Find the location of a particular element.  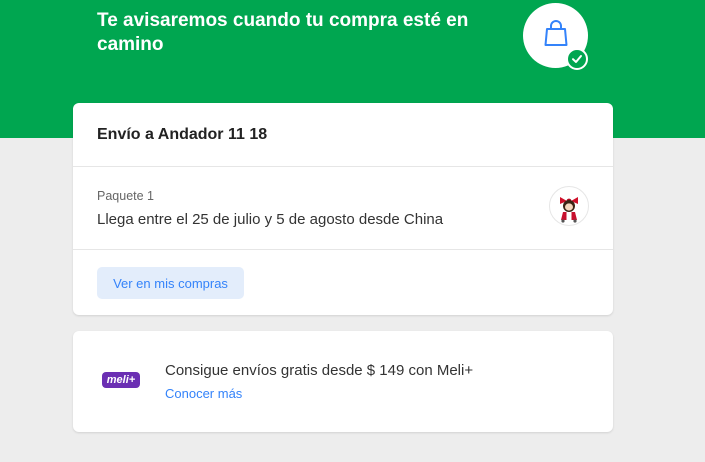

view-purchases-button: Ver en mis compras is located at coordinates (170, 283).